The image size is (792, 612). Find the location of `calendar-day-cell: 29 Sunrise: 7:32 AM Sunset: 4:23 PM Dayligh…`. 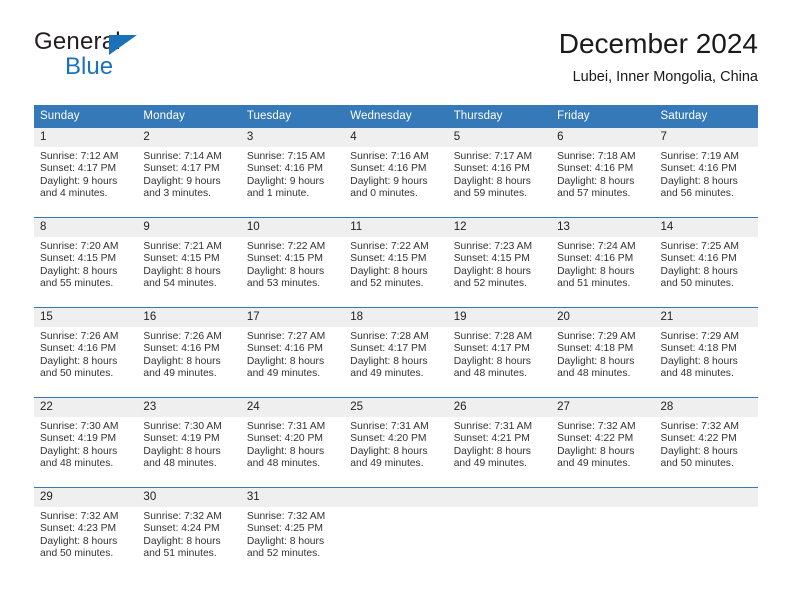

calendar-day-cell: 29 Sunrise: 7:32 AM Sunset: 4:23 PM Dayligh… is located at coordinates (86, 526).